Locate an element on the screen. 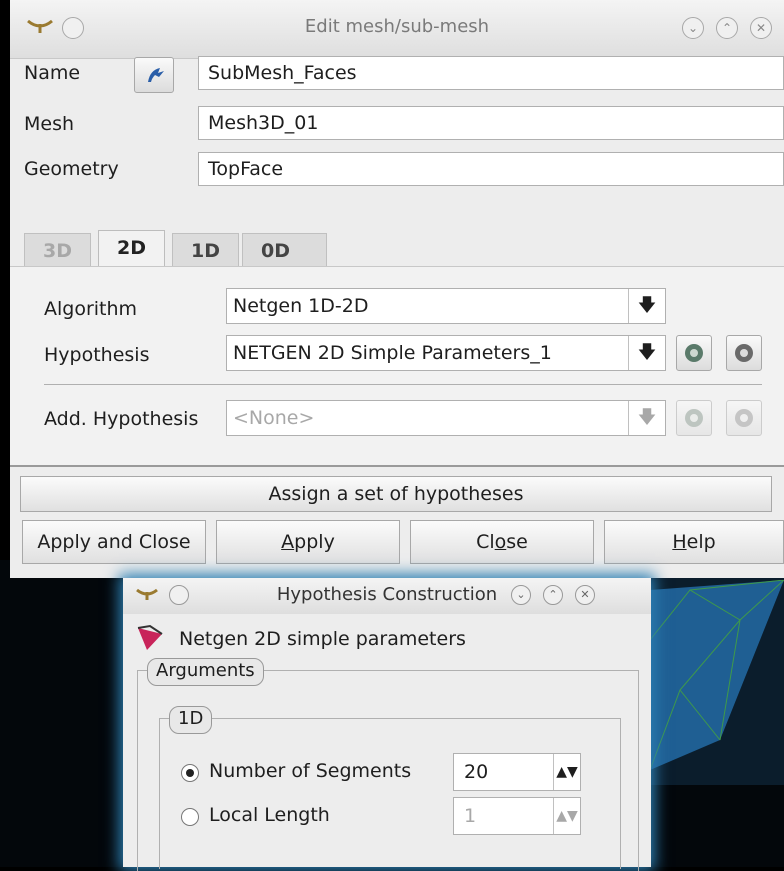 The width and height of the screenshot is (784, 871). hypothesis-title-bar: Hypothesis Construction ⌄ ⌃ ✕ is located at coordinates (387, 596).